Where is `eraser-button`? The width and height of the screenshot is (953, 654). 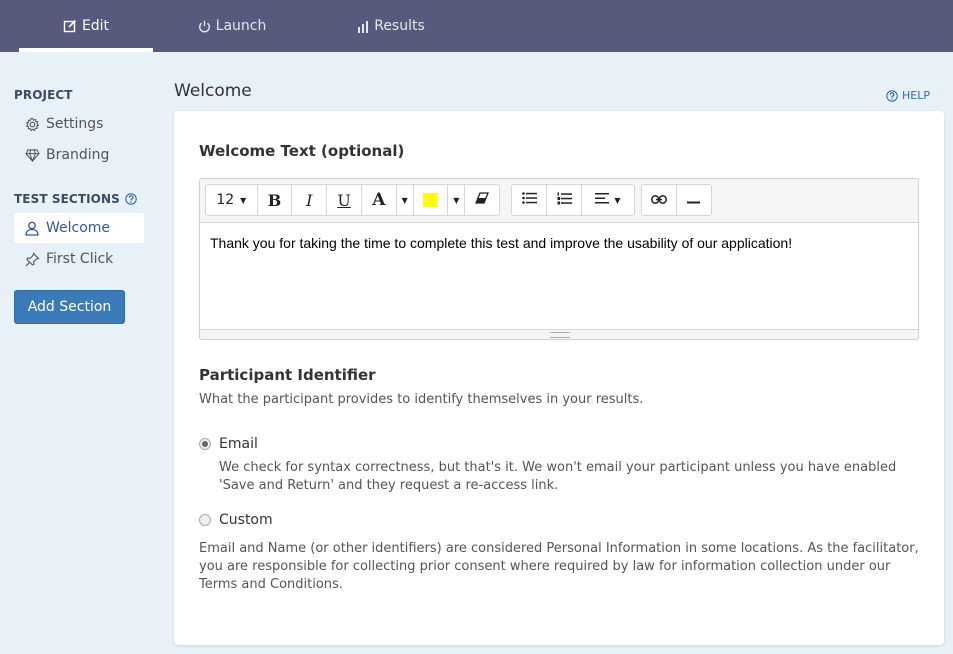 eraser-button is located at coordinates (482, 200).